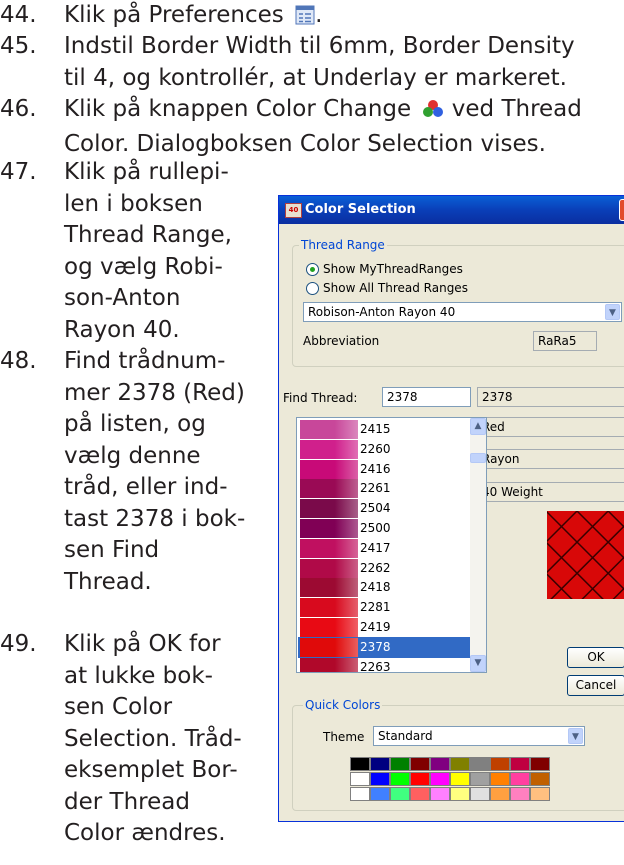 The height and width of the screenshot is (865, 624). Describe the element at coordinates (18, 46) in the screenshot. I see `step-number: 45.` at that location.